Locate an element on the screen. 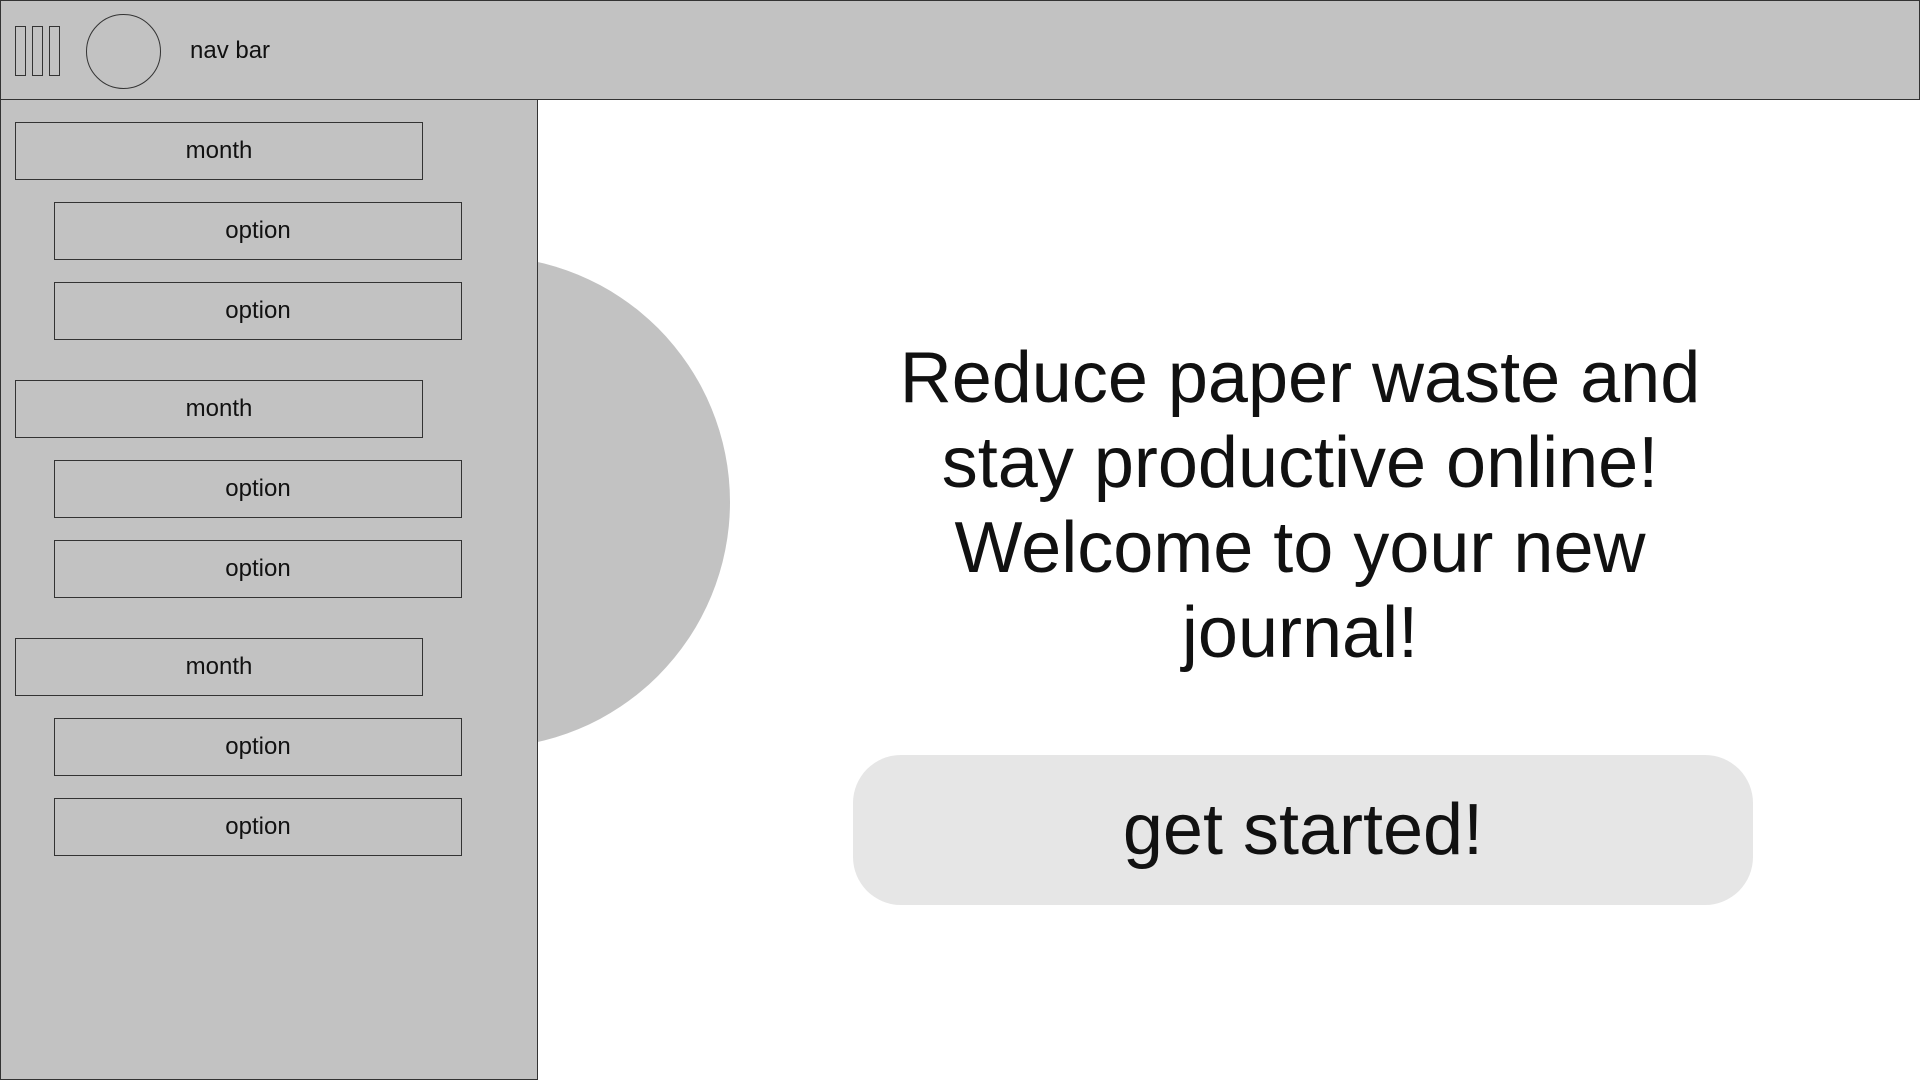 Image resolution: width=1920 pixels, height=1080 pixels. get-started-button: get started! is located at coordinates (1303, 830).